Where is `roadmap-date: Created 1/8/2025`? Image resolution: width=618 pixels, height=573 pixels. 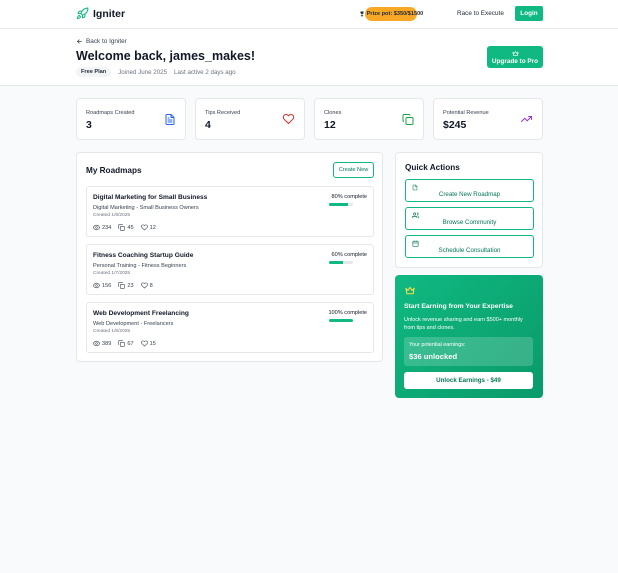 roadmap-date: Created 1/8/2025 is located at coordinates (112, 215).